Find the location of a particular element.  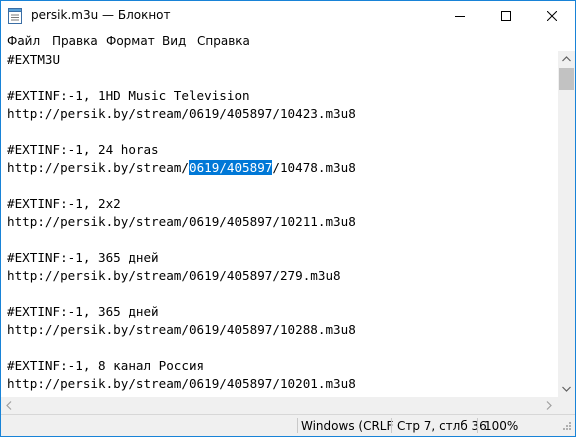

minimize-button is located at coordinates (460, 16).